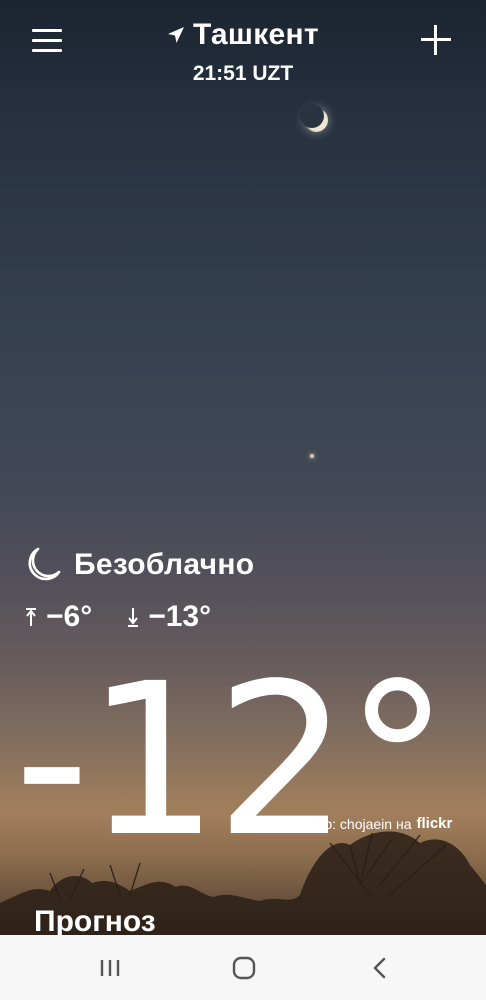  I want to click on copyright-symbol: ©, so click(286, 823).